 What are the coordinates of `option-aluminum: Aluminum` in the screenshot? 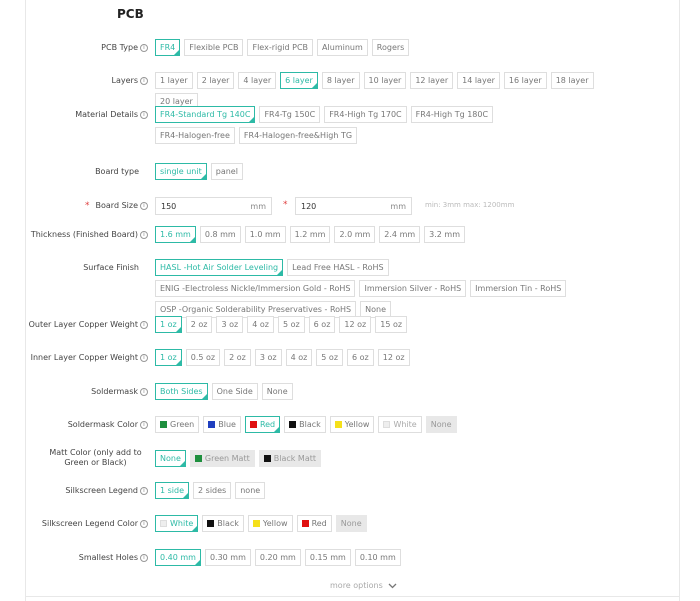 It's located at (342, 47).